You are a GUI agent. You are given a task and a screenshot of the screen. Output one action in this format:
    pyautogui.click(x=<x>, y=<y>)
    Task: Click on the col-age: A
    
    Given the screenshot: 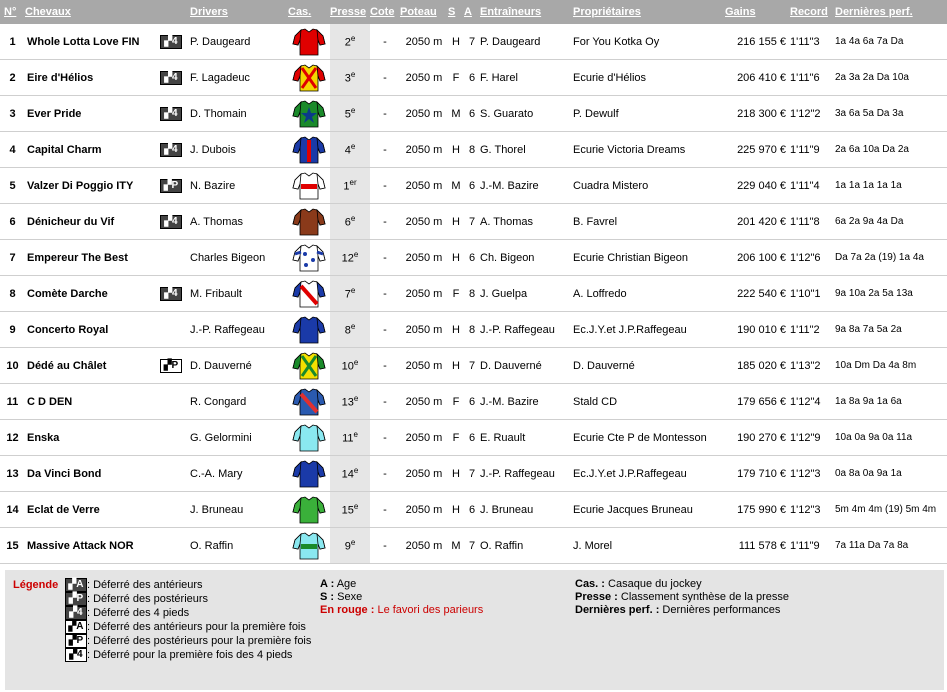 What is the action you would take?
    pyautogui.click(x=472, y=12)
    